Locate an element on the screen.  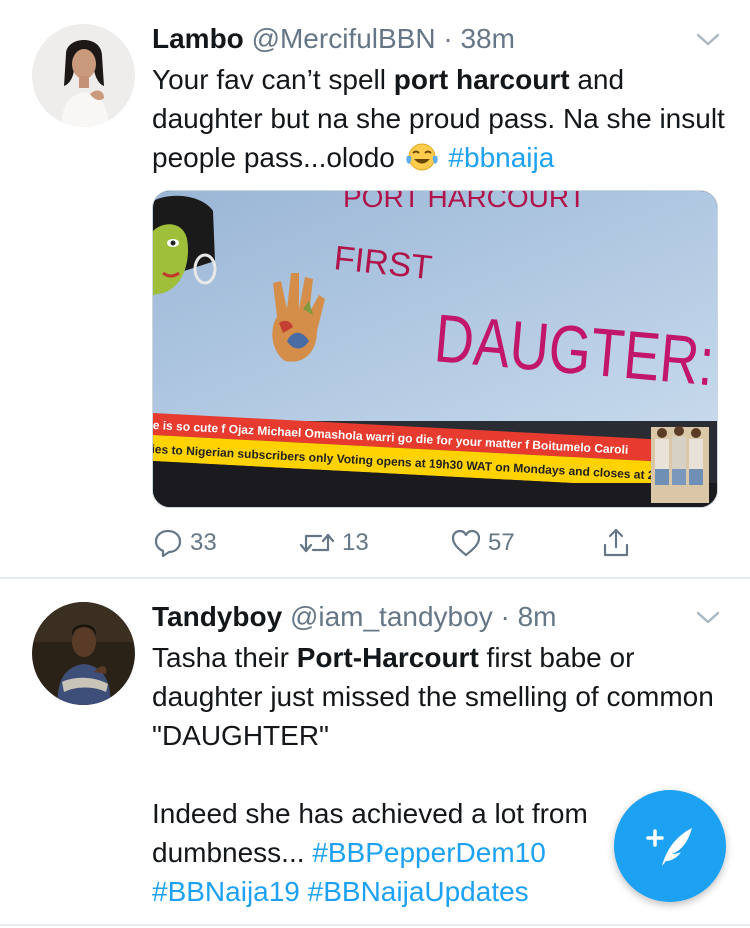
display-name: Tandyboy is located at coordinates (217, 616).